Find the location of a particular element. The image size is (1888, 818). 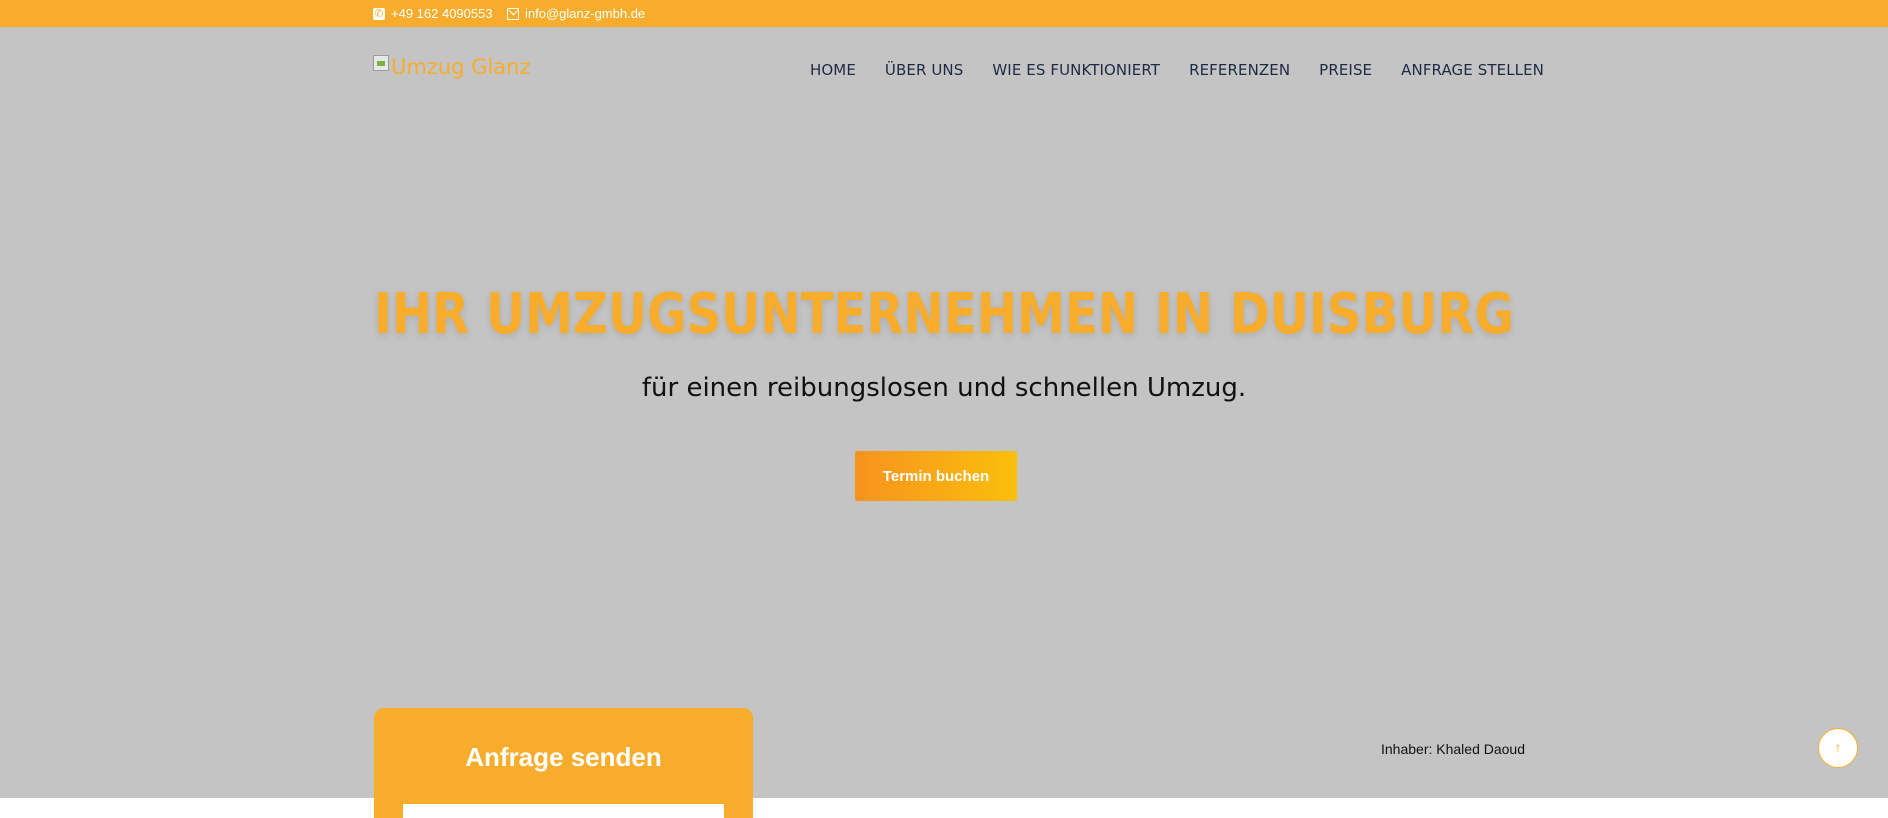

nav-anfrage-stellen: ANFRAGE STELLEN is located at coordinates (1472, 70).